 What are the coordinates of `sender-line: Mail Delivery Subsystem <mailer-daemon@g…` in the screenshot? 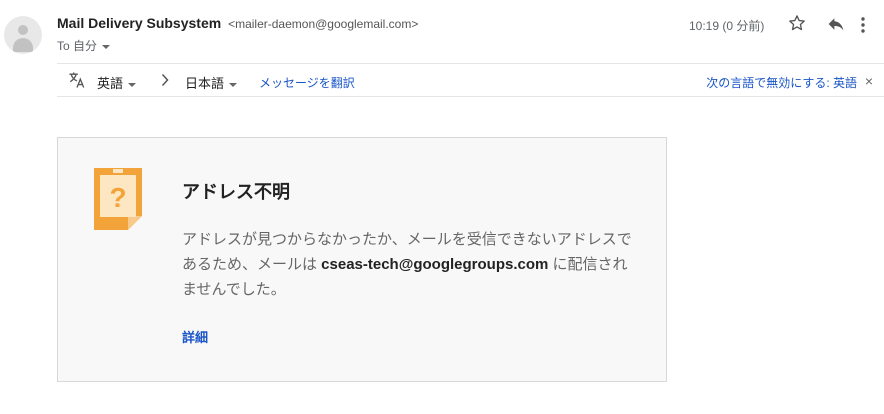 It's located at (237, 23).